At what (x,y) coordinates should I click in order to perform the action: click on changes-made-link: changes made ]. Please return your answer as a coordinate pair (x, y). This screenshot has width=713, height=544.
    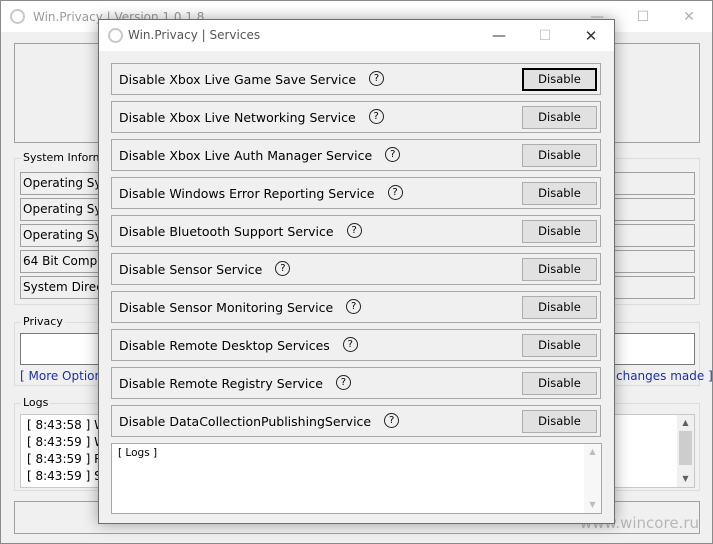
    Looking at the image, I should click on (664, 376).